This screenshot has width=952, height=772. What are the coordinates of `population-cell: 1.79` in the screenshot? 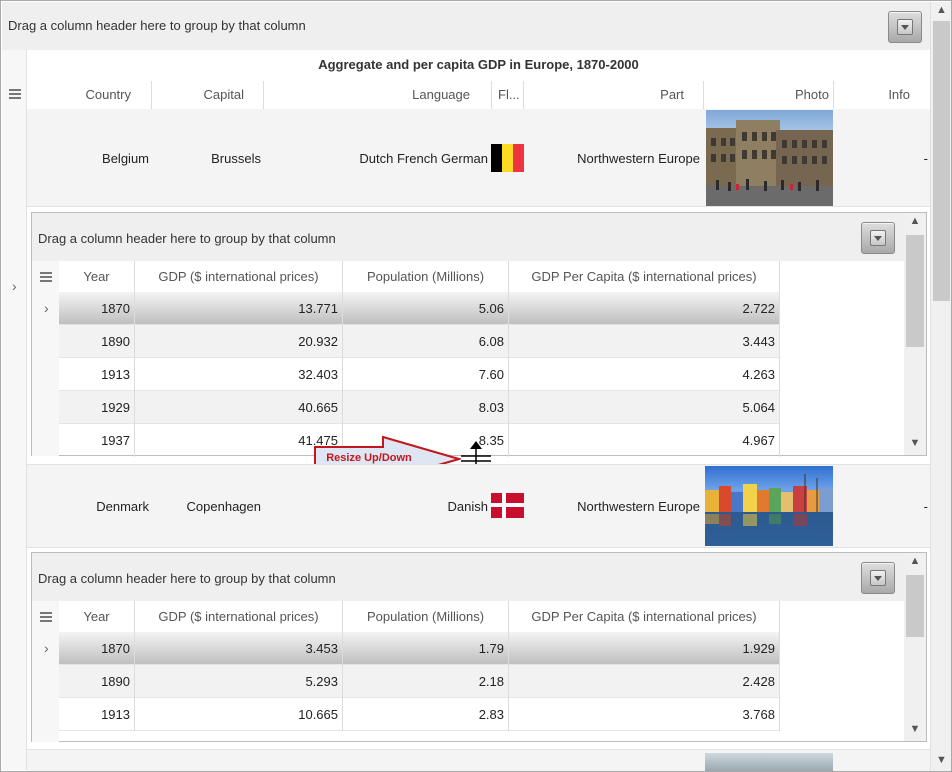 It's located at (426, 648).